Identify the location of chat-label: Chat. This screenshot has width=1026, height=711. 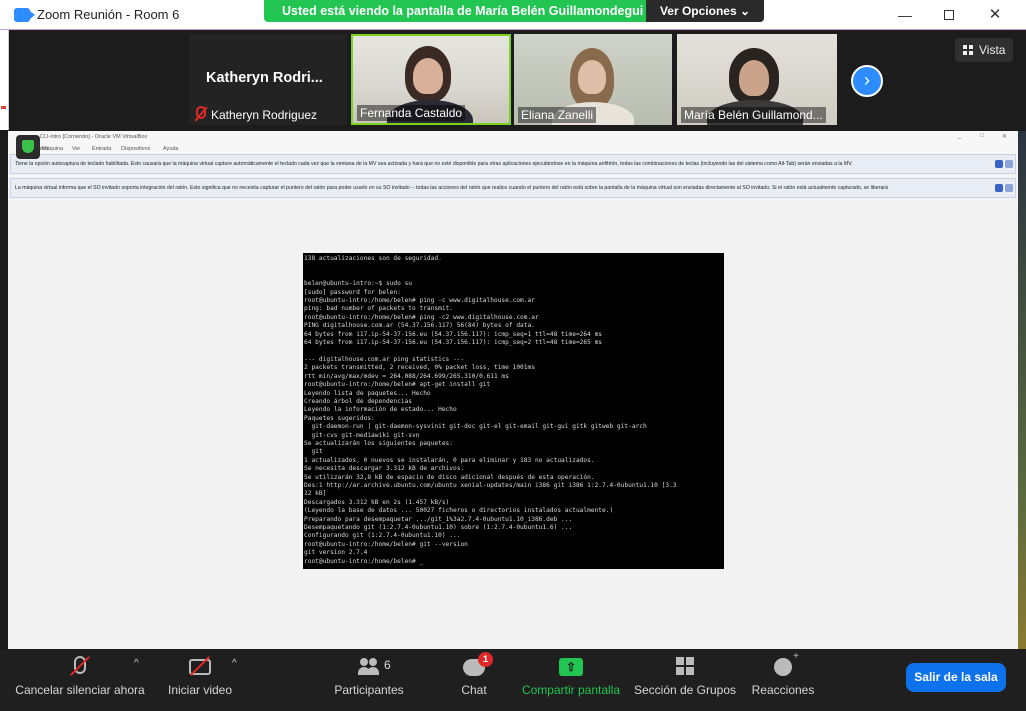
(474, 690).